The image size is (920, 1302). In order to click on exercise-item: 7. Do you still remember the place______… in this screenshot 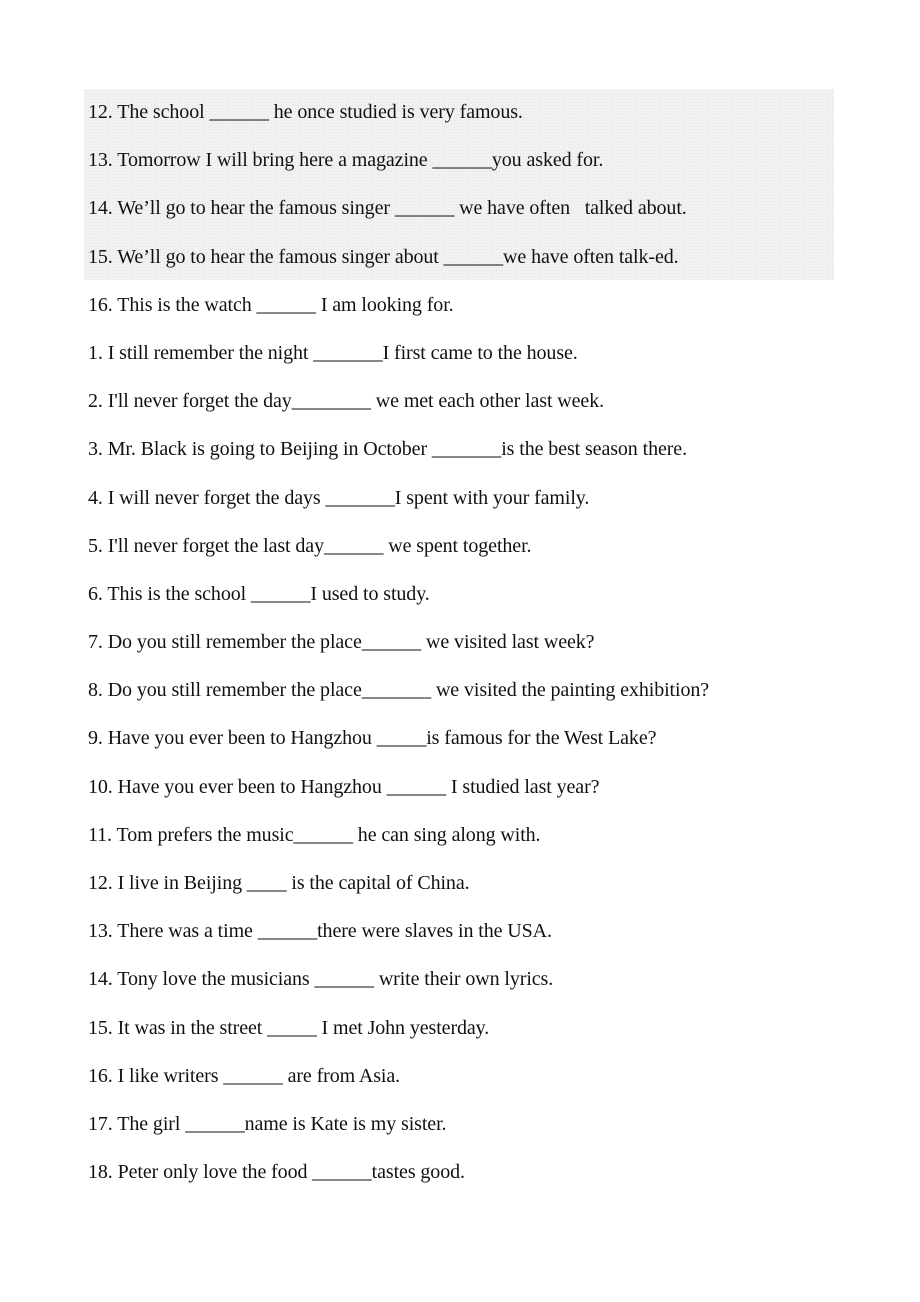, I will do `click(341, 642)`.